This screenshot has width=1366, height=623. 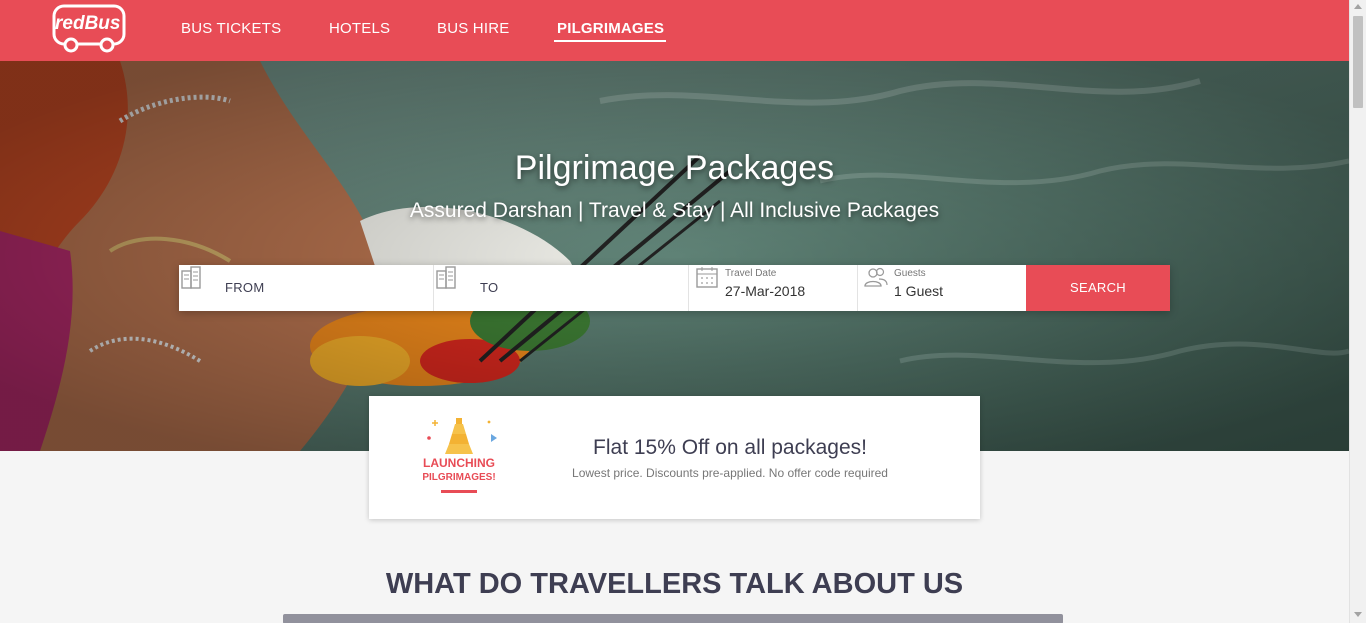 What do you see at coordinates (231, 28) in the screenshot?
I see `nav-bus-tickets: BUS TICKETS` at bounding box center [231, 28].